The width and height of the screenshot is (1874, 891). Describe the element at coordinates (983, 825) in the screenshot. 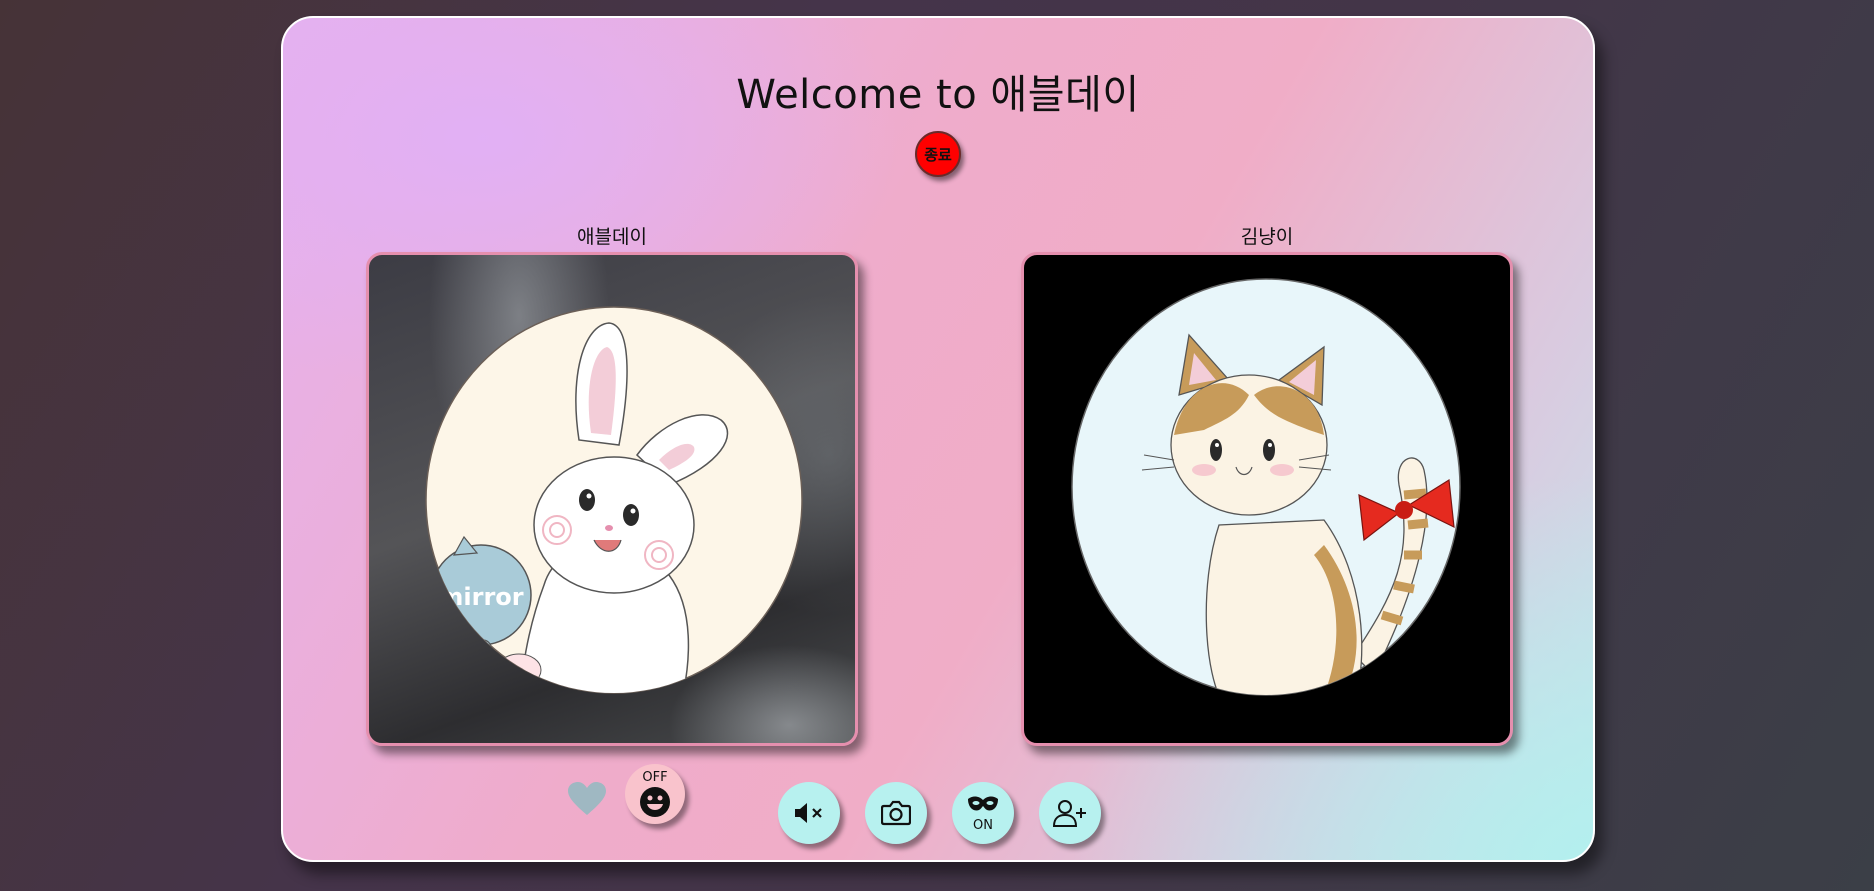

I see `mask-toggle-state: ON` at that location.